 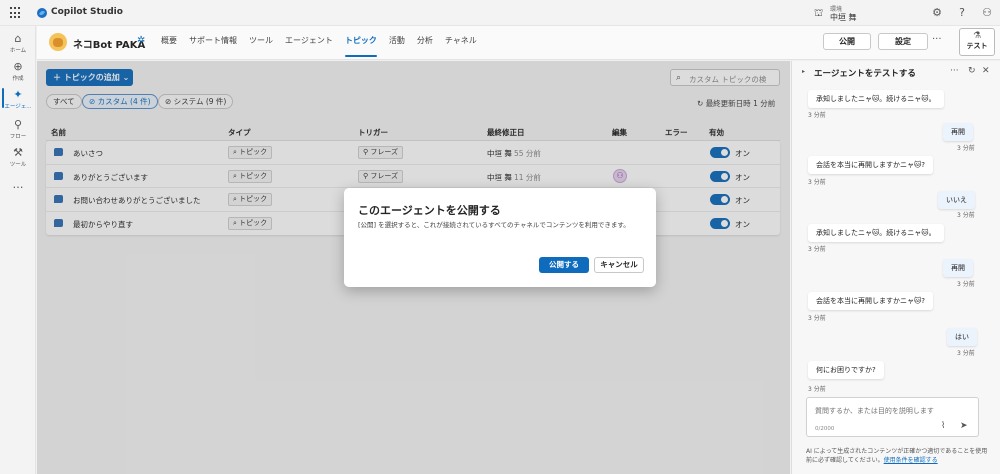 I want to click on more-options-icon: ···, so click(x=937, y=39).